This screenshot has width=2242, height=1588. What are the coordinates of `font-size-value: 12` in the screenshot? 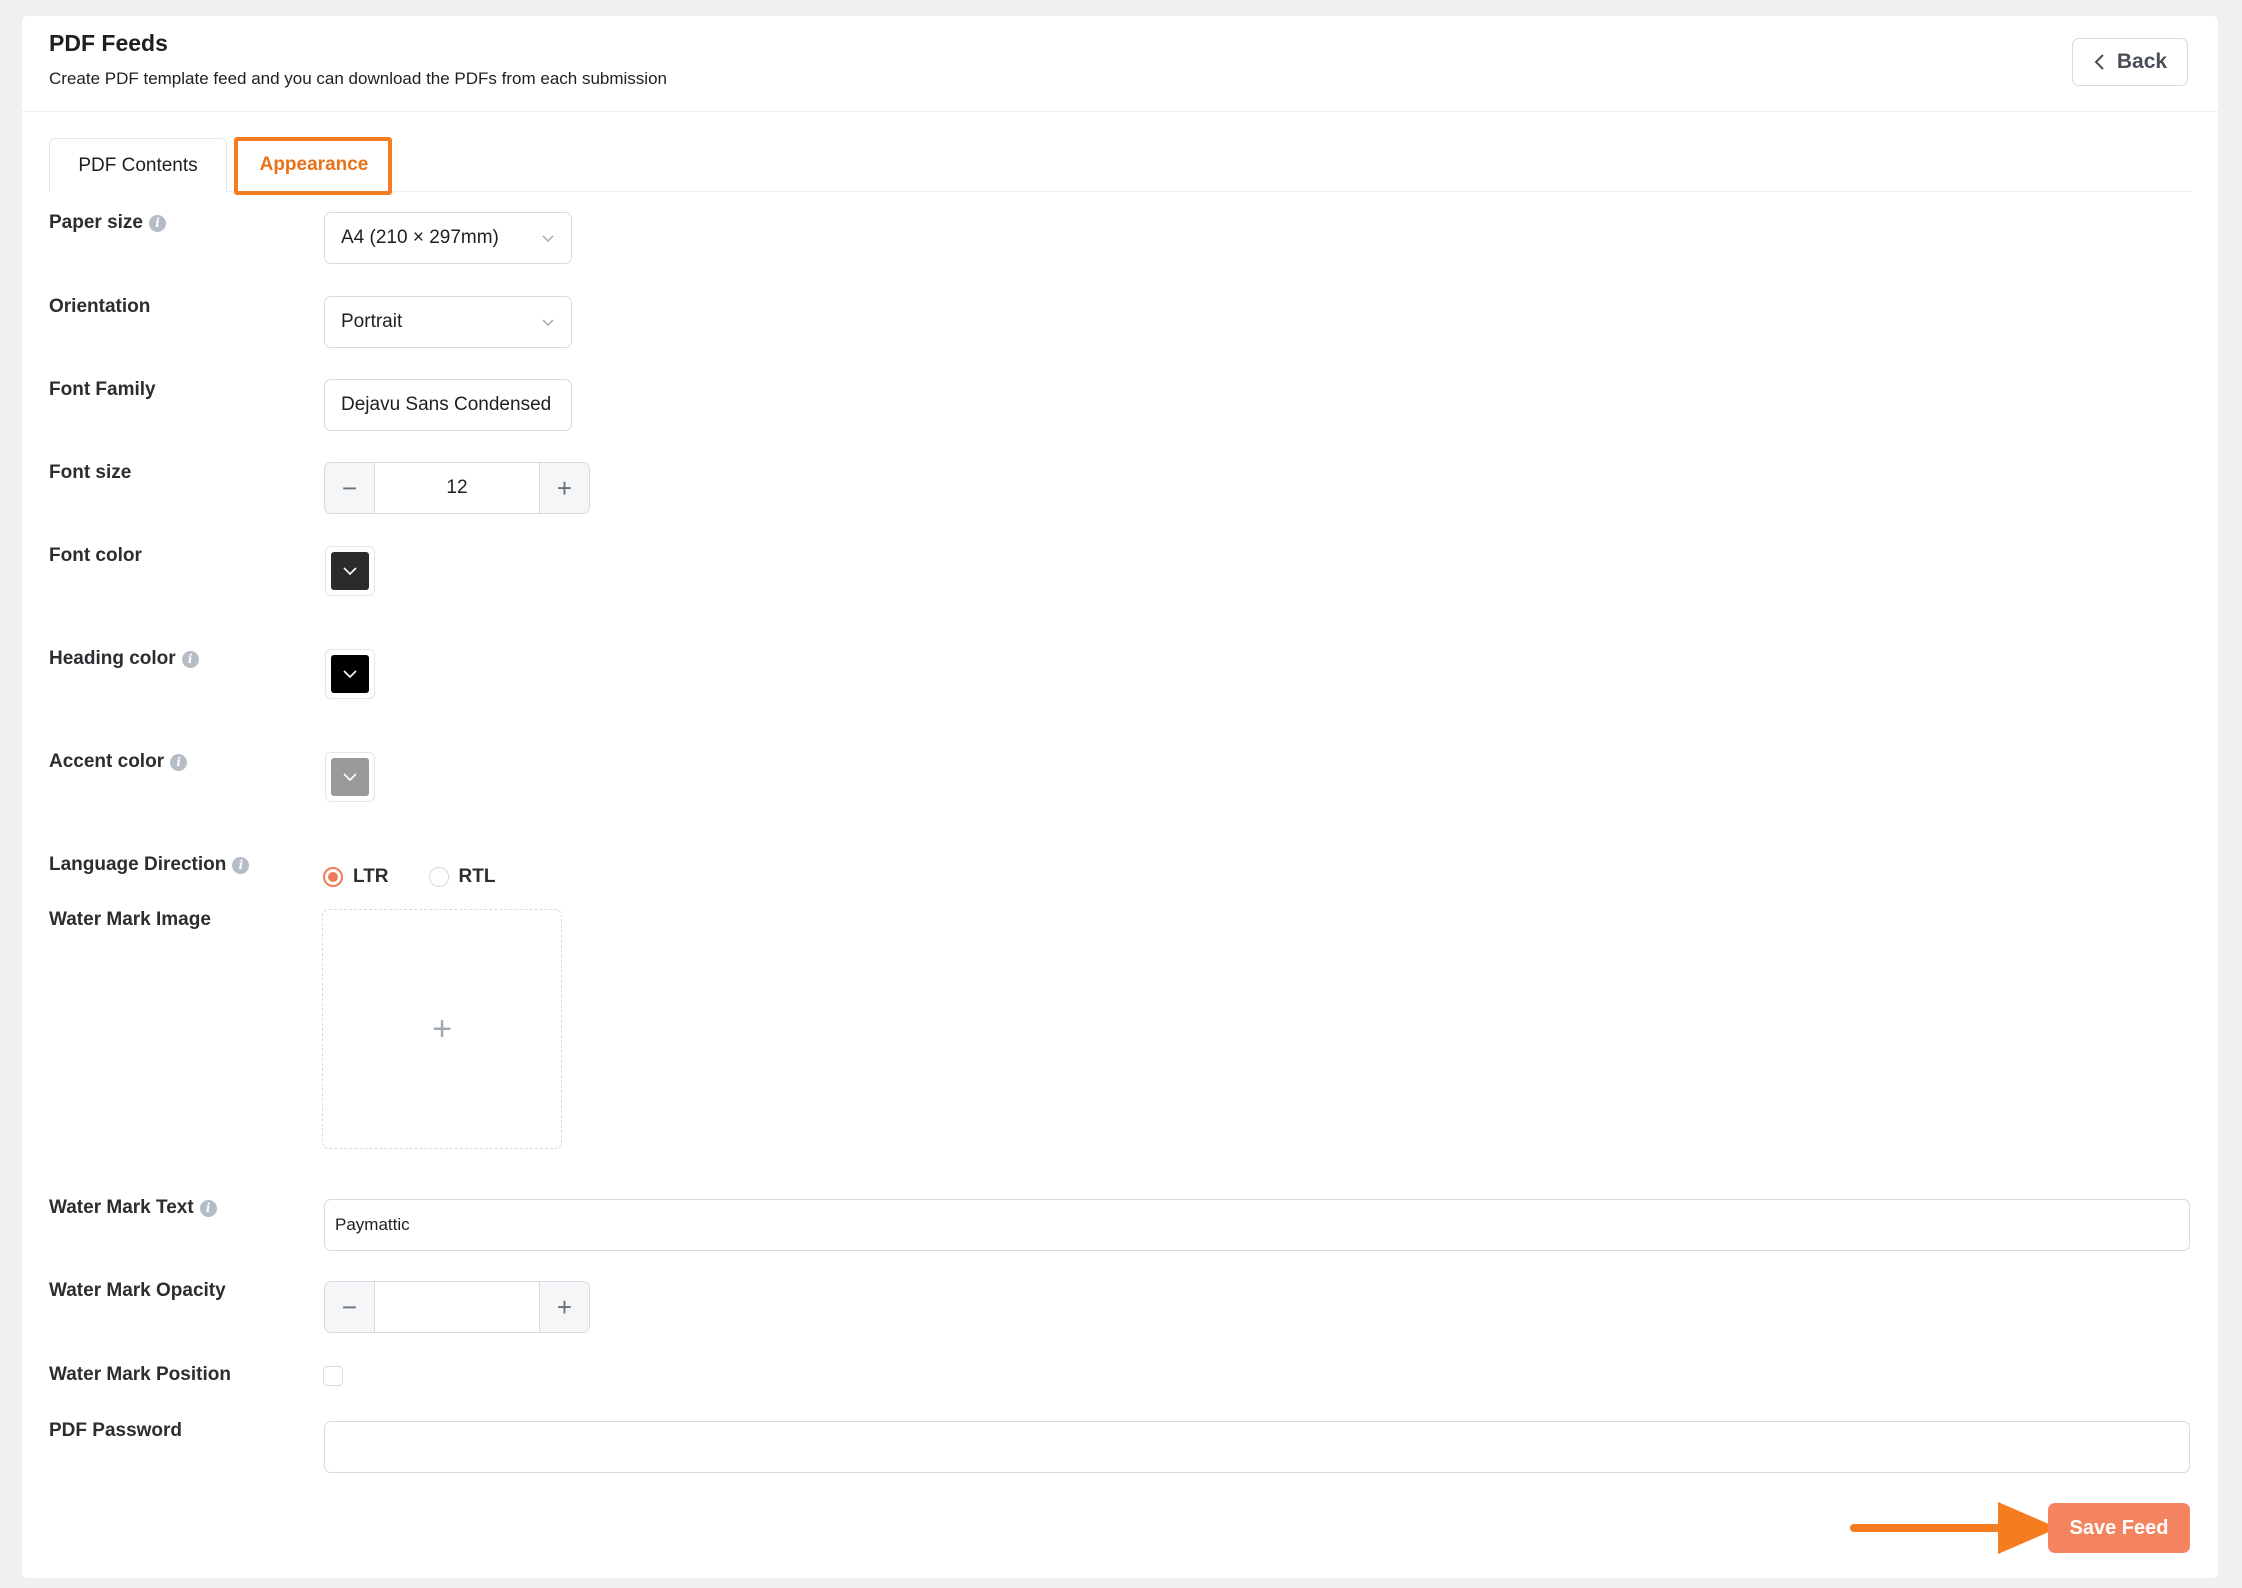 It's located at (457, 488).